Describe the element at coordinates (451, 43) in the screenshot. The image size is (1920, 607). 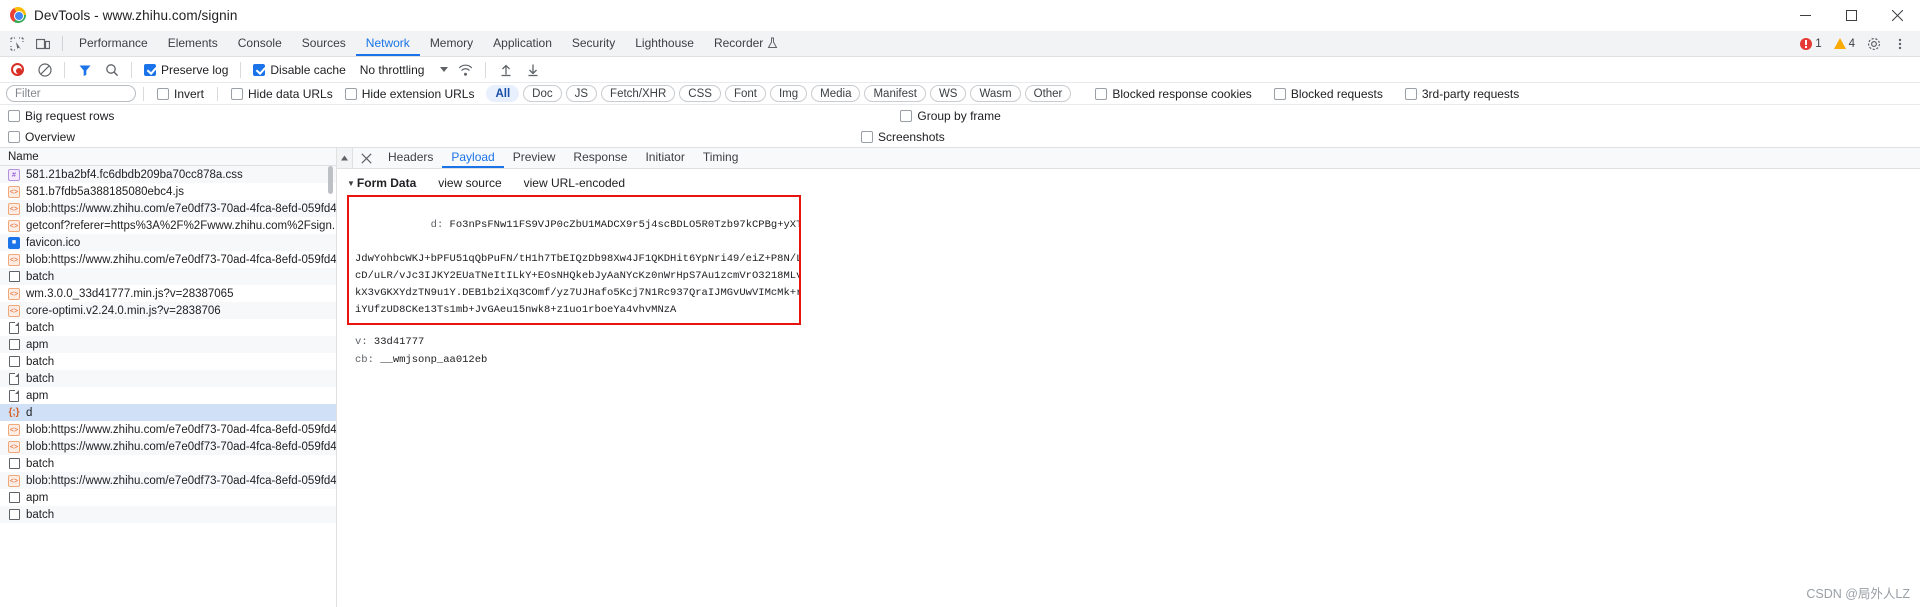
I see `tab-memory: Memory` at that location.